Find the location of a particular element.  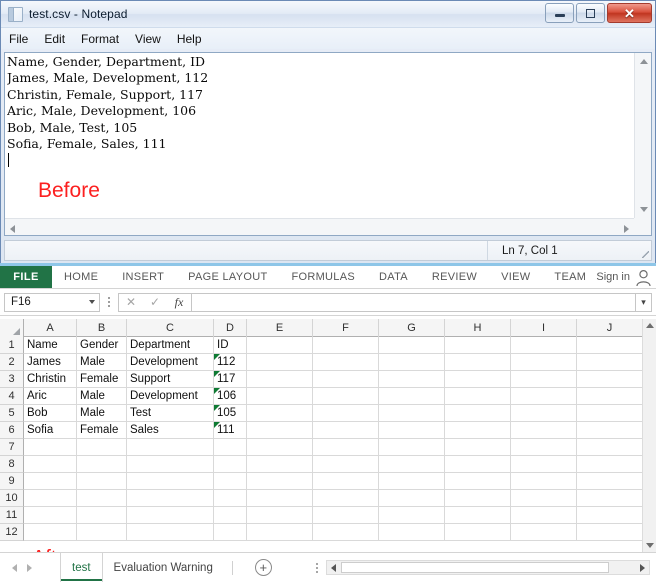

cell-I7 is located at coordinates (544, 447).